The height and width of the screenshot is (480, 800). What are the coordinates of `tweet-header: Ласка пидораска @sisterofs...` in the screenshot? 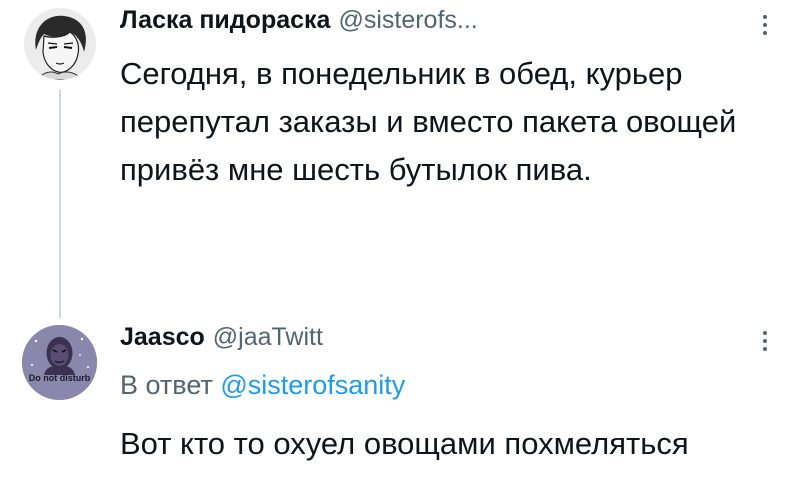 It's located at (299, 20).